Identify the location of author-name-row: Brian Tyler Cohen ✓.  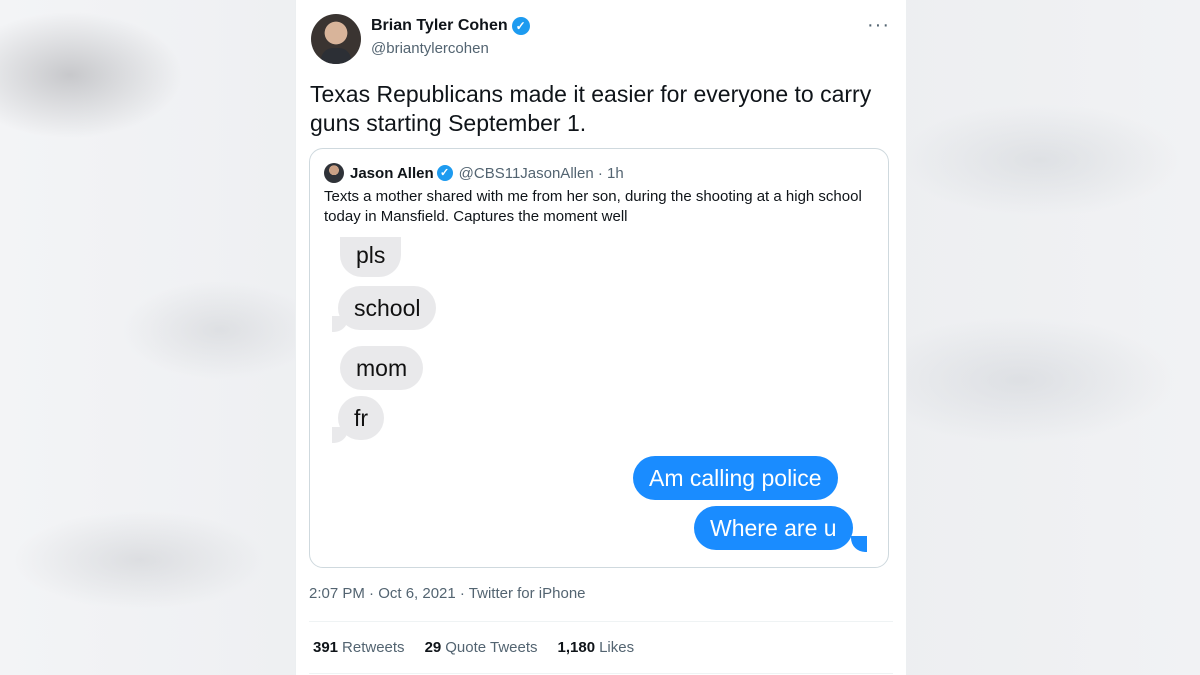
(450, 26).